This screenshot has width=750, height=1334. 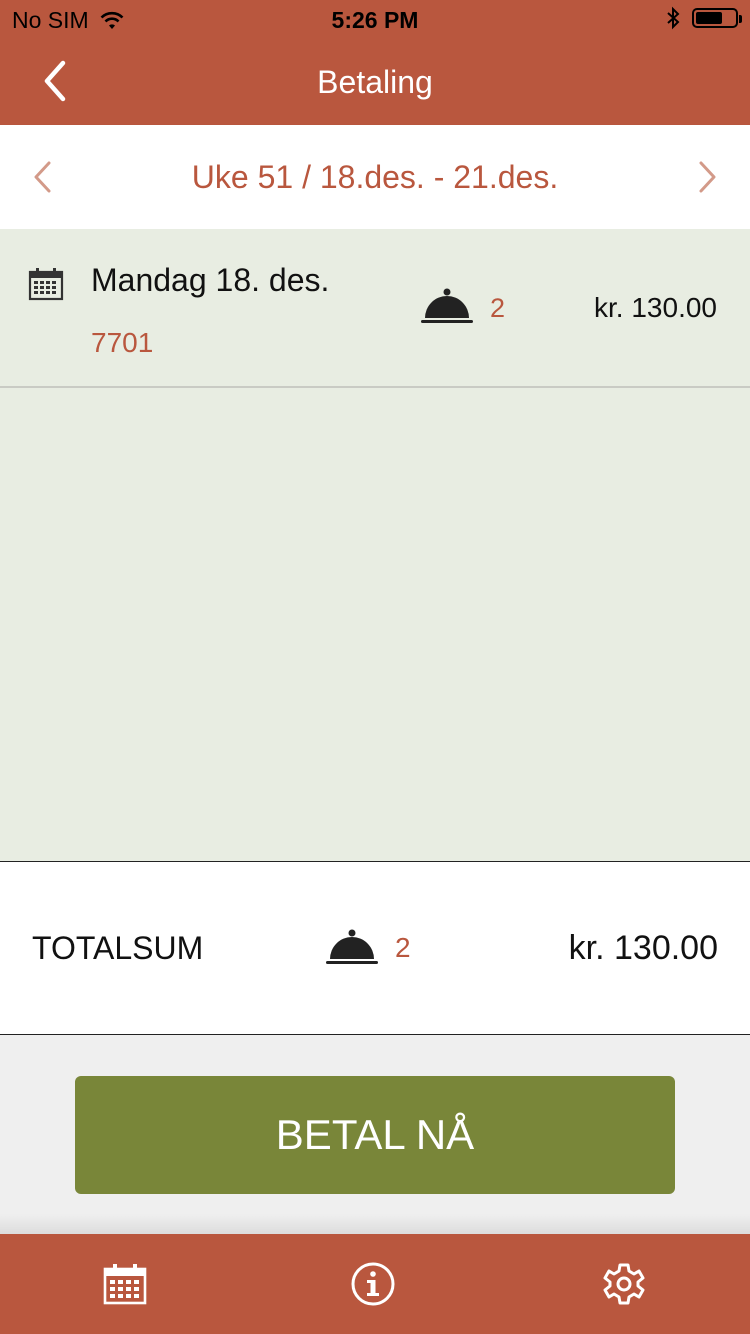 What do you see at coordinates (498, 308) in the screenshot?
I see `portion-count: 2` at bounding box center [498, 308].